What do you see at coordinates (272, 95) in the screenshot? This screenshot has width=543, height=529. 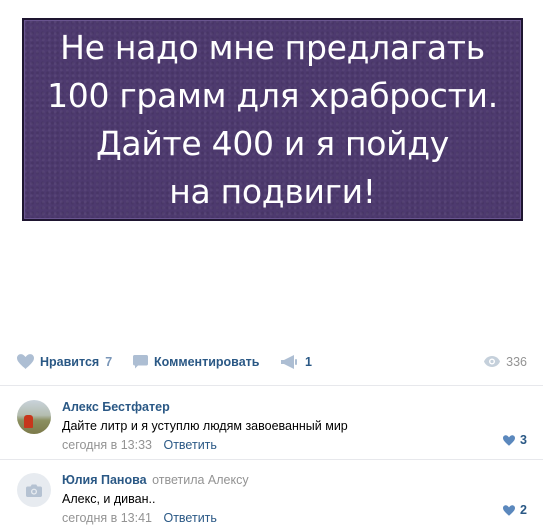 I see `caption-line: 100 грамм для храбрости.` at bounding box center [272, 95].